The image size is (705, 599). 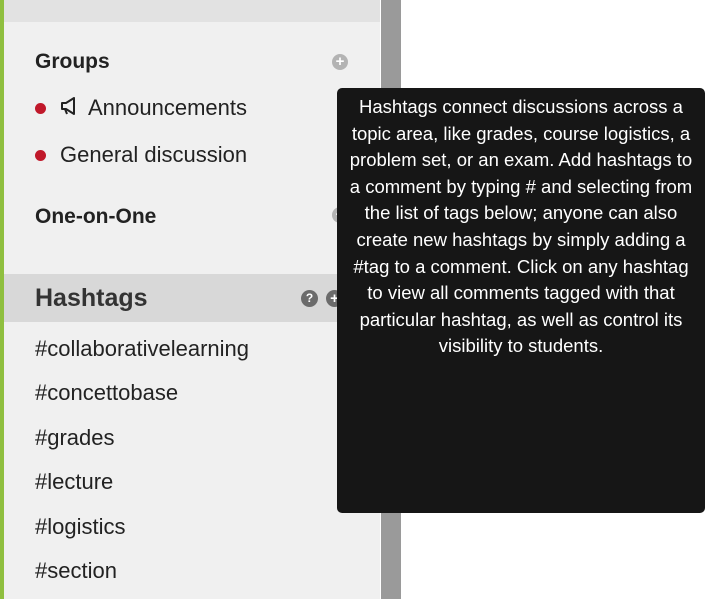 What do you see at coordinates (167, 107) in the screenshot?
I see `group-item-label: Announcements` at bounding box center [167, 107].